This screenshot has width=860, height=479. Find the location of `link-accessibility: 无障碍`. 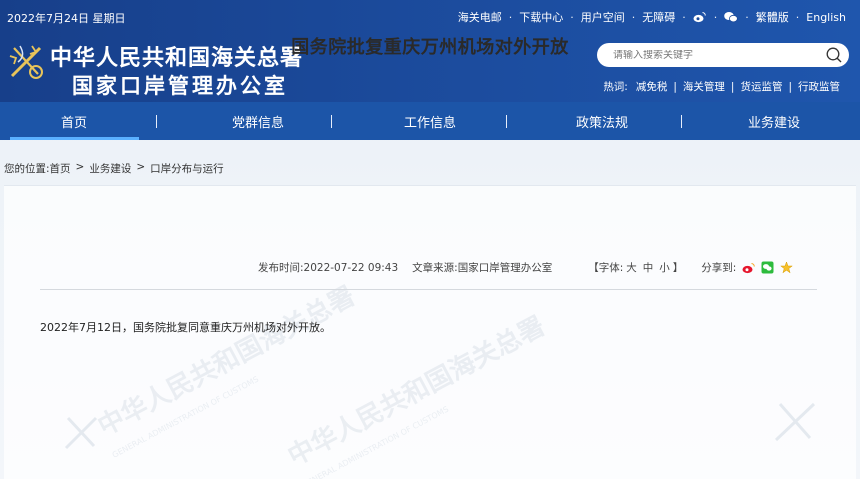

link-accessibility: 无障碍 is located at coordinates (658, 17).